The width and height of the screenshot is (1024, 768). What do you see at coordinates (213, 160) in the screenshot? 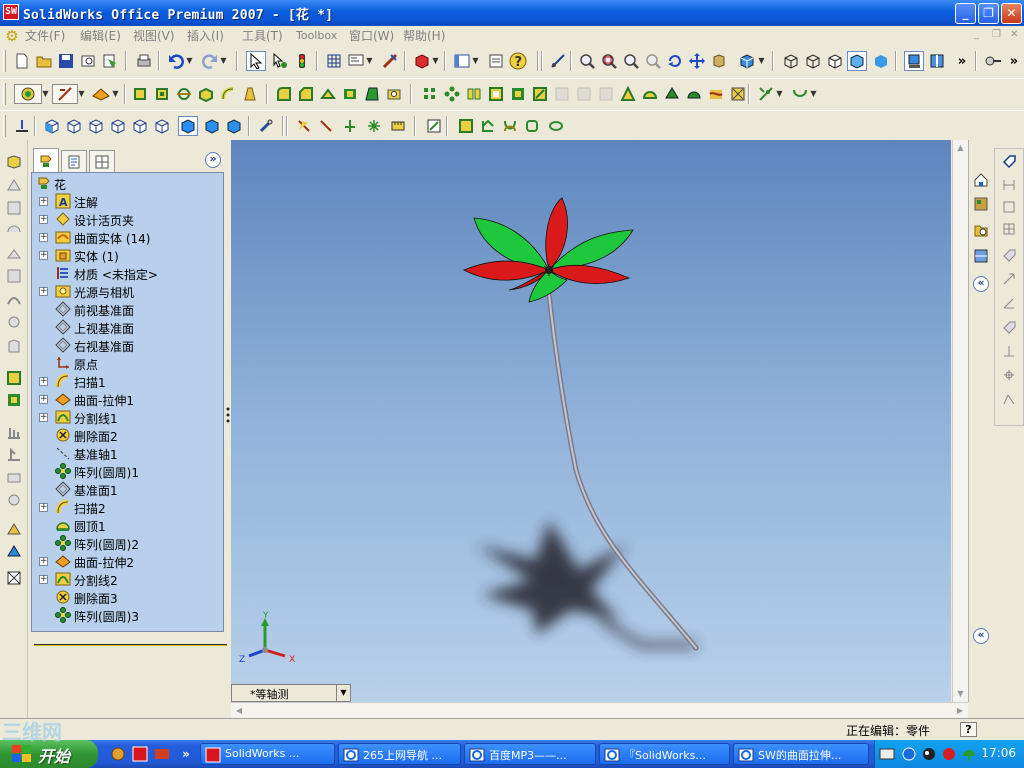
I see `expand-panel-button: »` at bounding box center [213, 160].